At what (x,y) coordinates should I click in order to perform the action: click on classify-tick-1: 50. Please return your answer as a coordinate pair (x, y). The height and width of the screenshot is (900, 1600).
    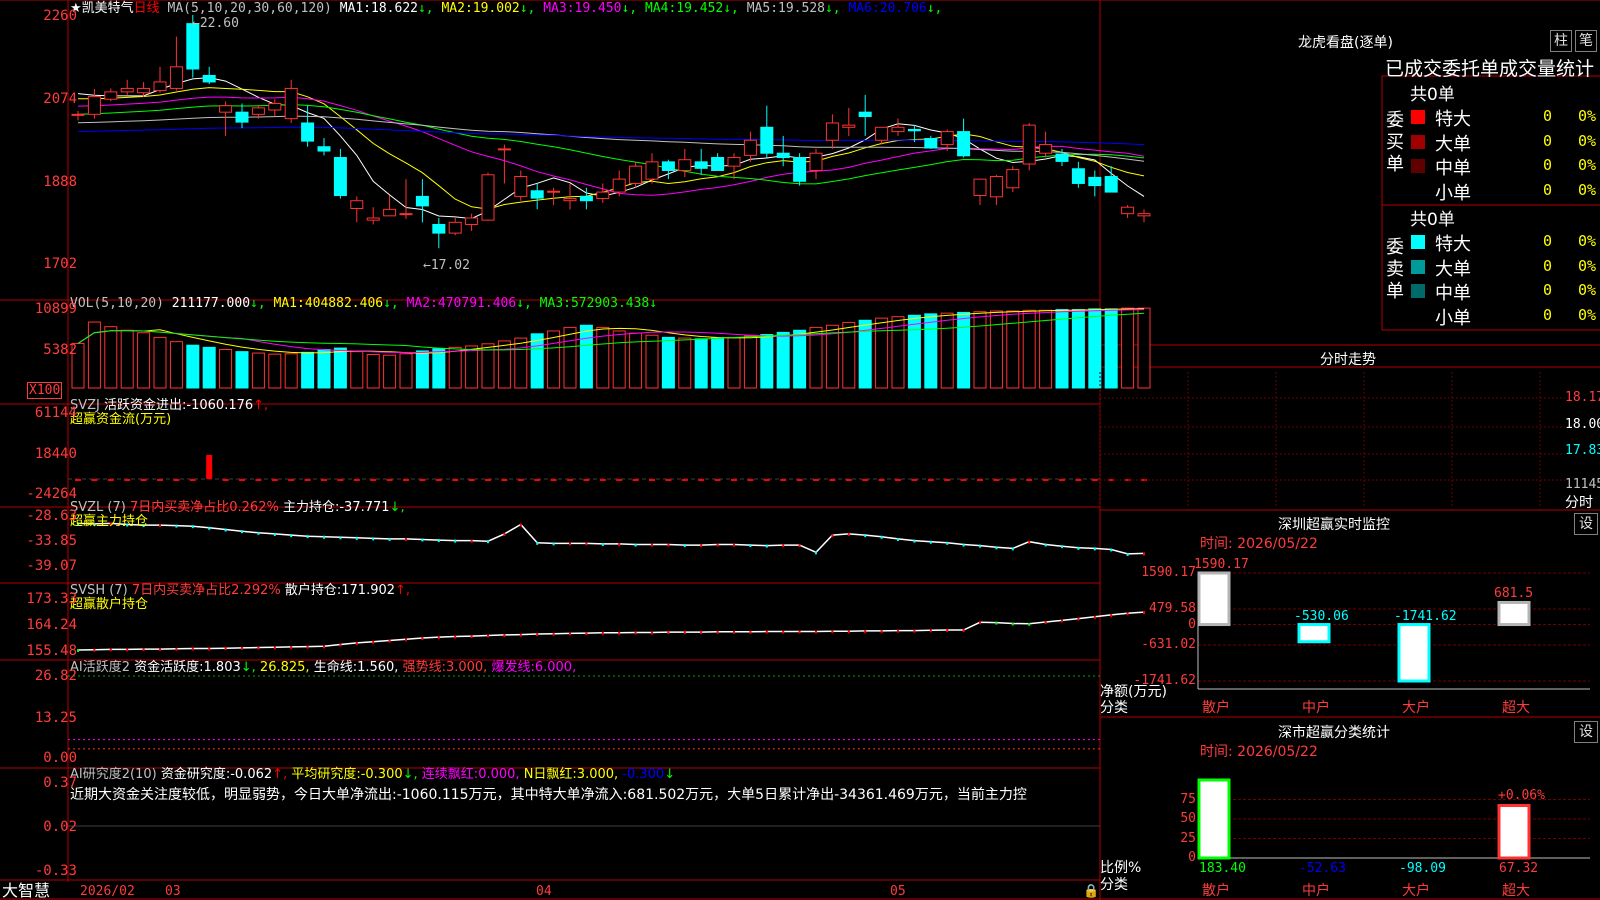
    Looking at the image, I should click on (1188, 818).